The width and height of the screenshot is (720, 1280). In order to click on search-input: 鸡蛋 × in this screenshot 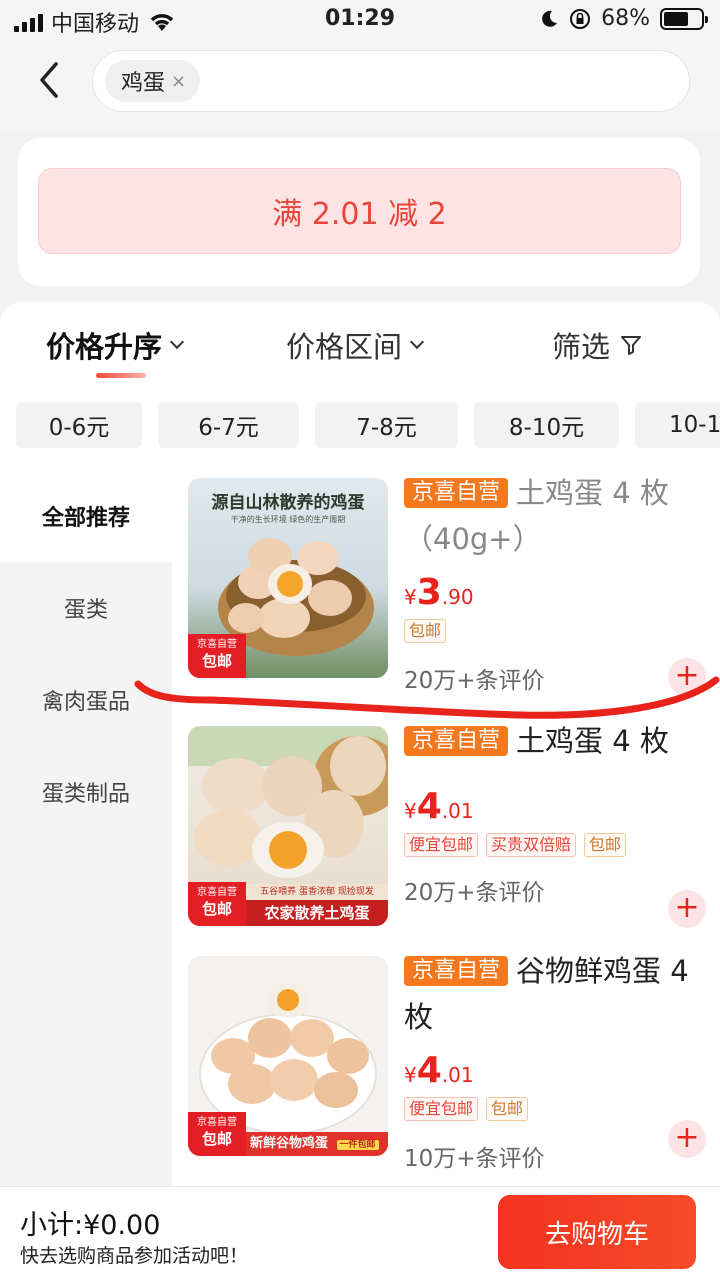, I will do `click(391, 81)`.